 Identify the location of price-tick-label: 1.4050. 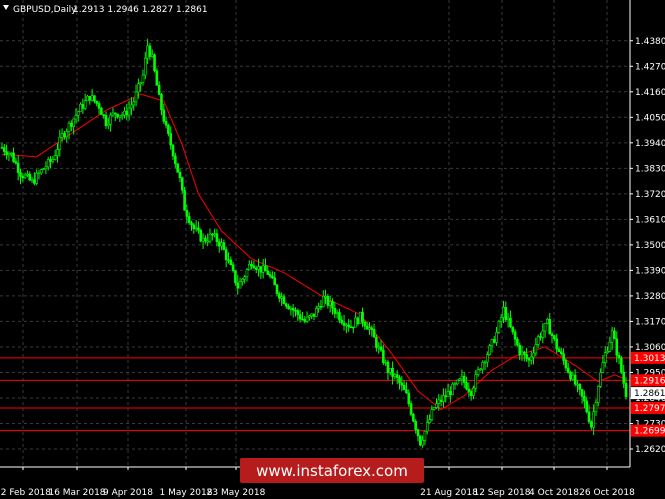
(650, 118).